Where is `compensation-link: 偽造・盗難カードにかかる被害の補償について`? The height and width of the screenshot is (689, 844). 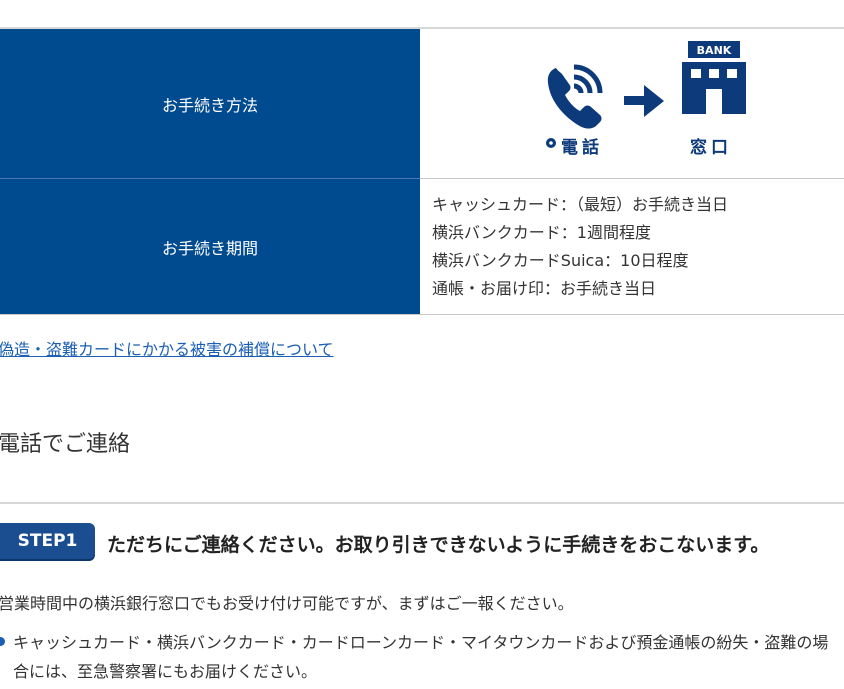 compensation-link: 偽造・盗難カードにかかる被害の補償について is located at coordinates (167, 348).